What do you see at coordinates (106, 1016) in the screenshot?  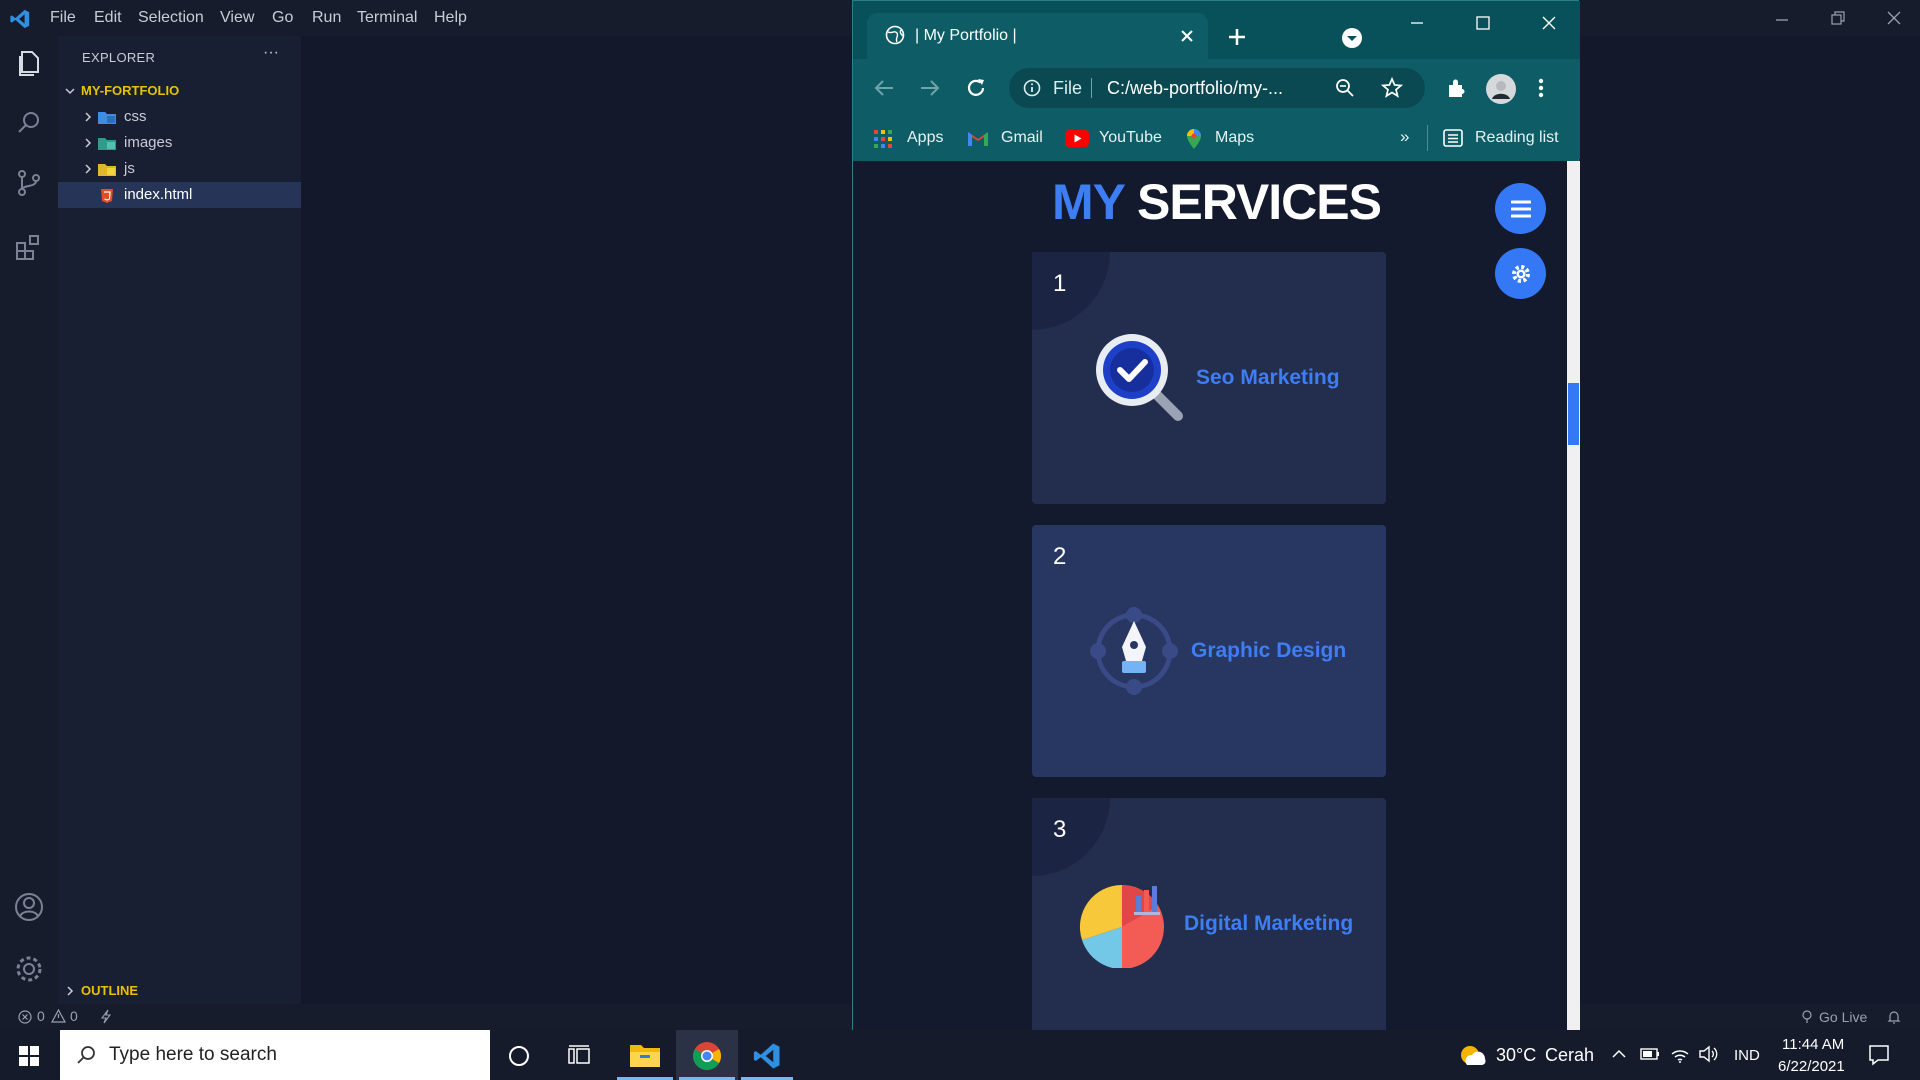 I see `lightning-icon` at bounding box center [106, 1016].